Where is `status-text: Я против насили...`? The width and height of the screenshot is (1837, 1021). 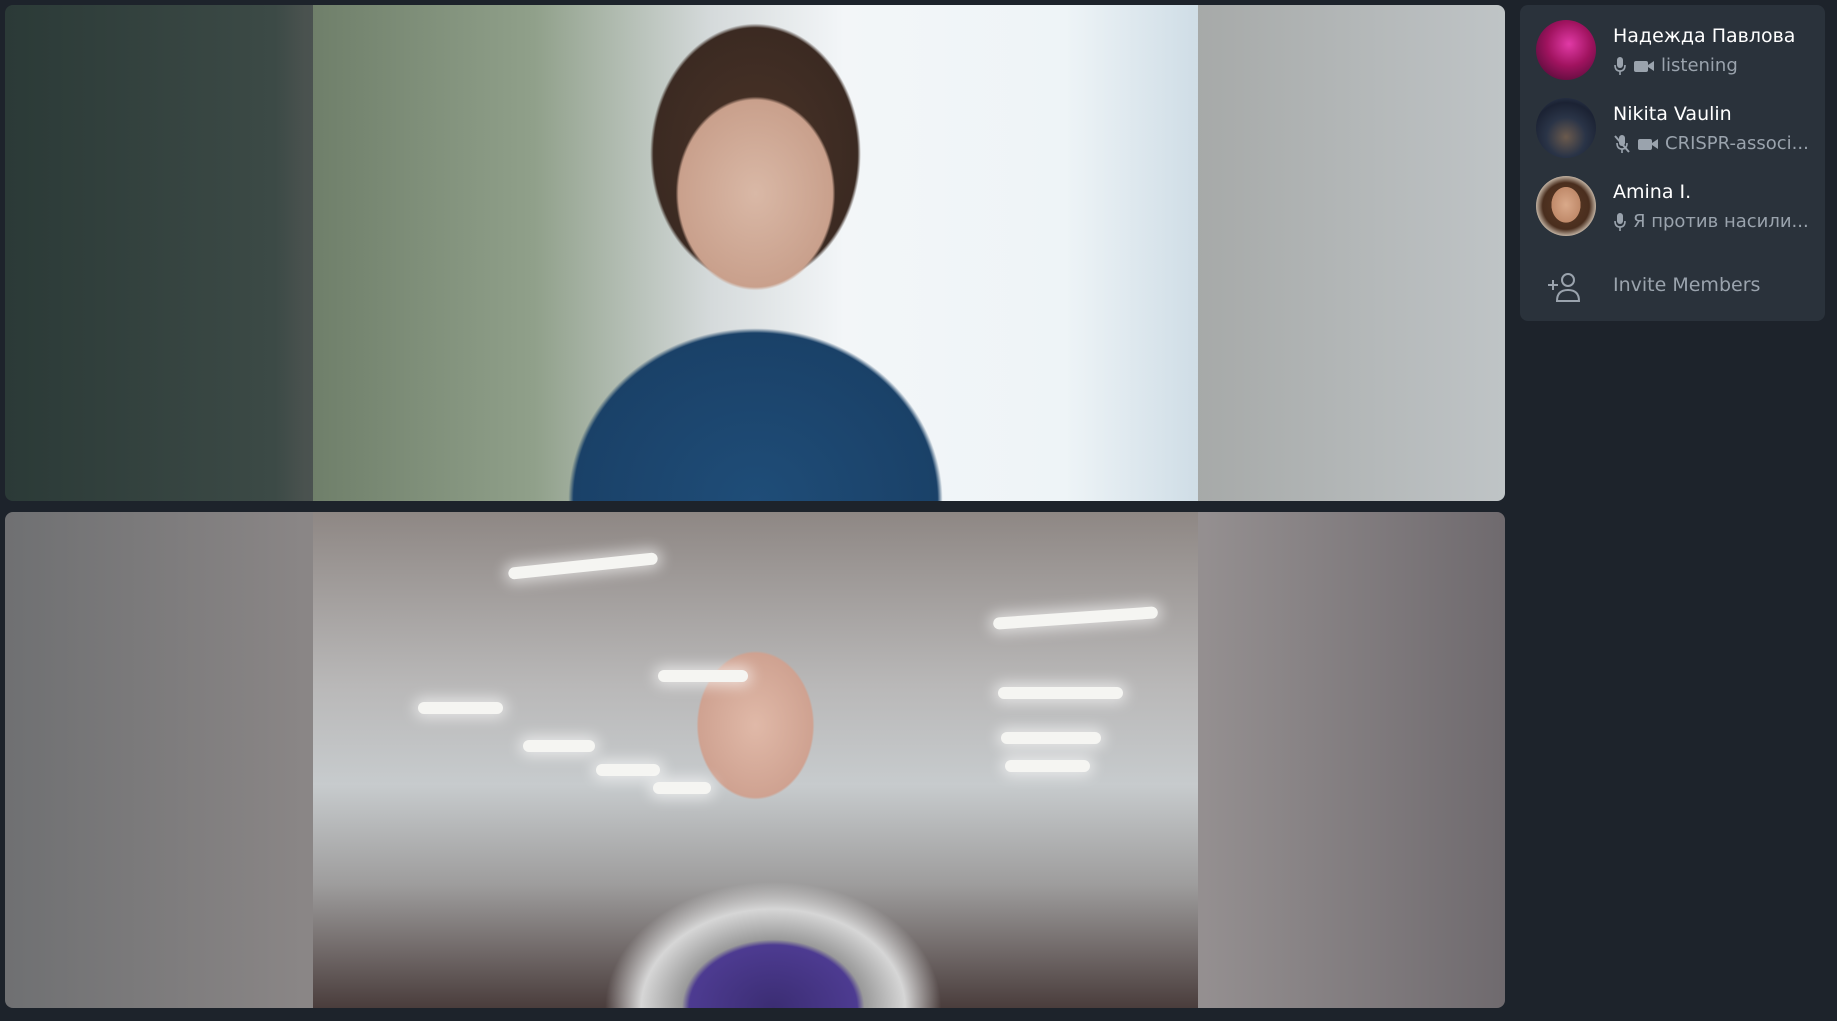 status-text: Я против насили... is located at coordinates (1721, 221).